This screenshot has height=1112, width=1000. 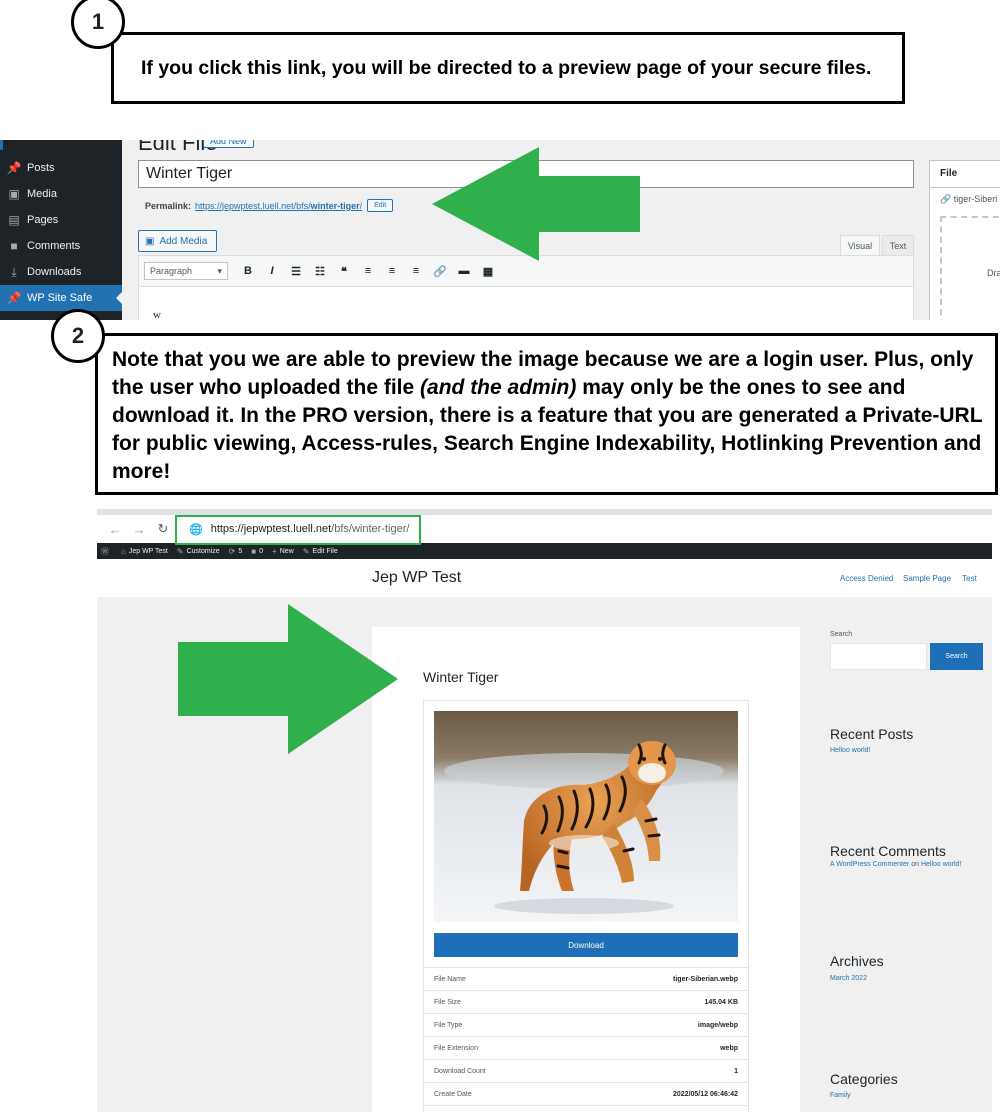 What do you see at coordinates (850, 750) in the screenshot?
I see `recent-post-link: Helloo world!` at bounding box center [850, 750].